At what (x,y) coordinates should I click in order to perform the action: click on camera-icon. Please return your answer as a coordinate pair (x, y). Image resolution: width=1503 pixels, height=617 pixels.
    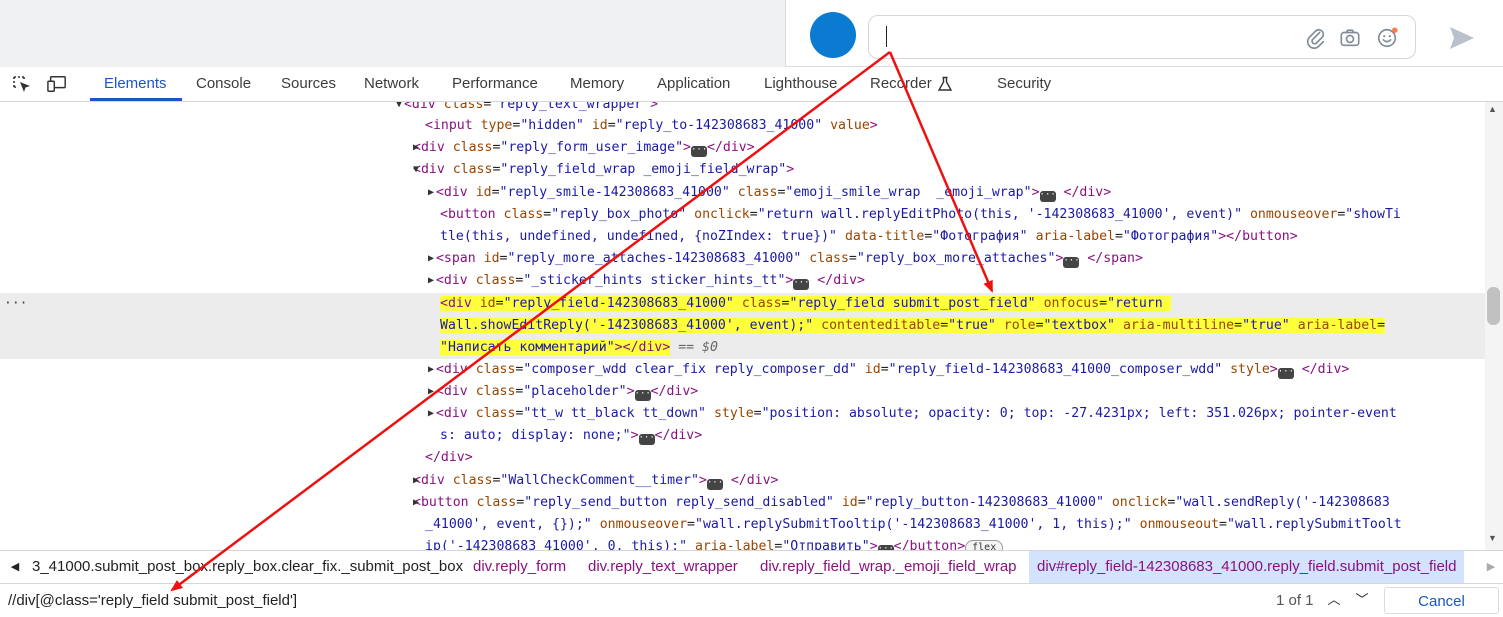
    Looking at the image, I should click on (1350, 38).